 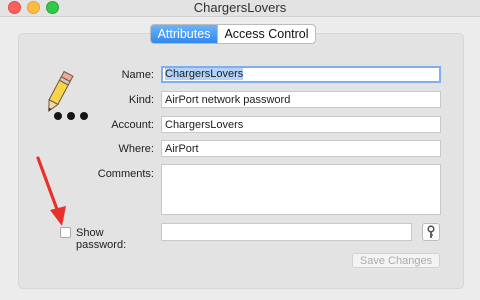 I want to click on name-value: ChargersLovers, so click(x=204, y=74).